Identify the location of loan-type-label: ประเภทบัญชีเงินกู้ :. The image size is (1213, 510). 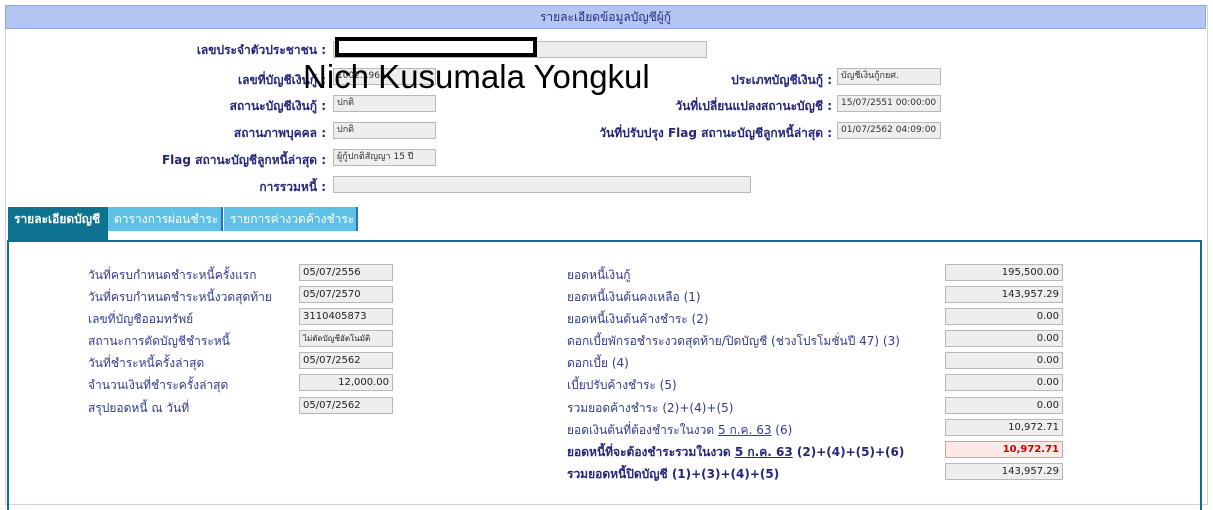
(781, 80).